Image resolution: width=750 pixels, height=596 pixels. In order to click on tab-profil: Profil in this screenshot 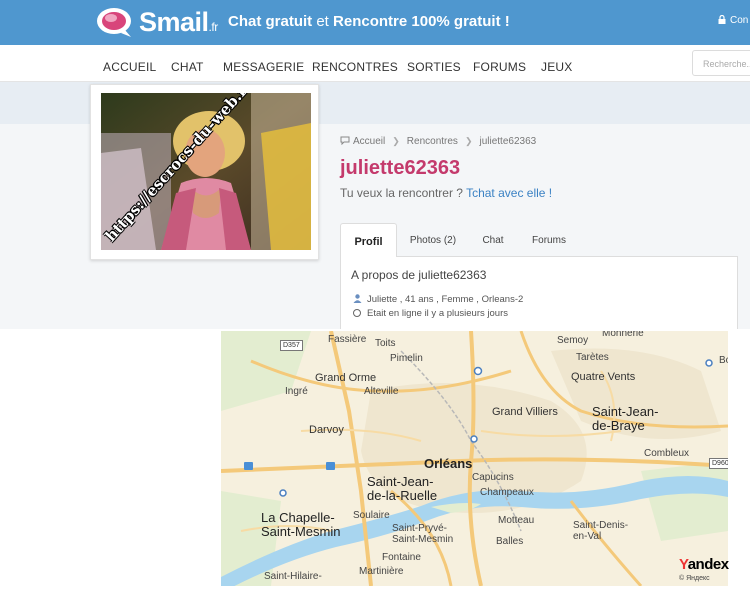, I will do `click(368, 240)`.